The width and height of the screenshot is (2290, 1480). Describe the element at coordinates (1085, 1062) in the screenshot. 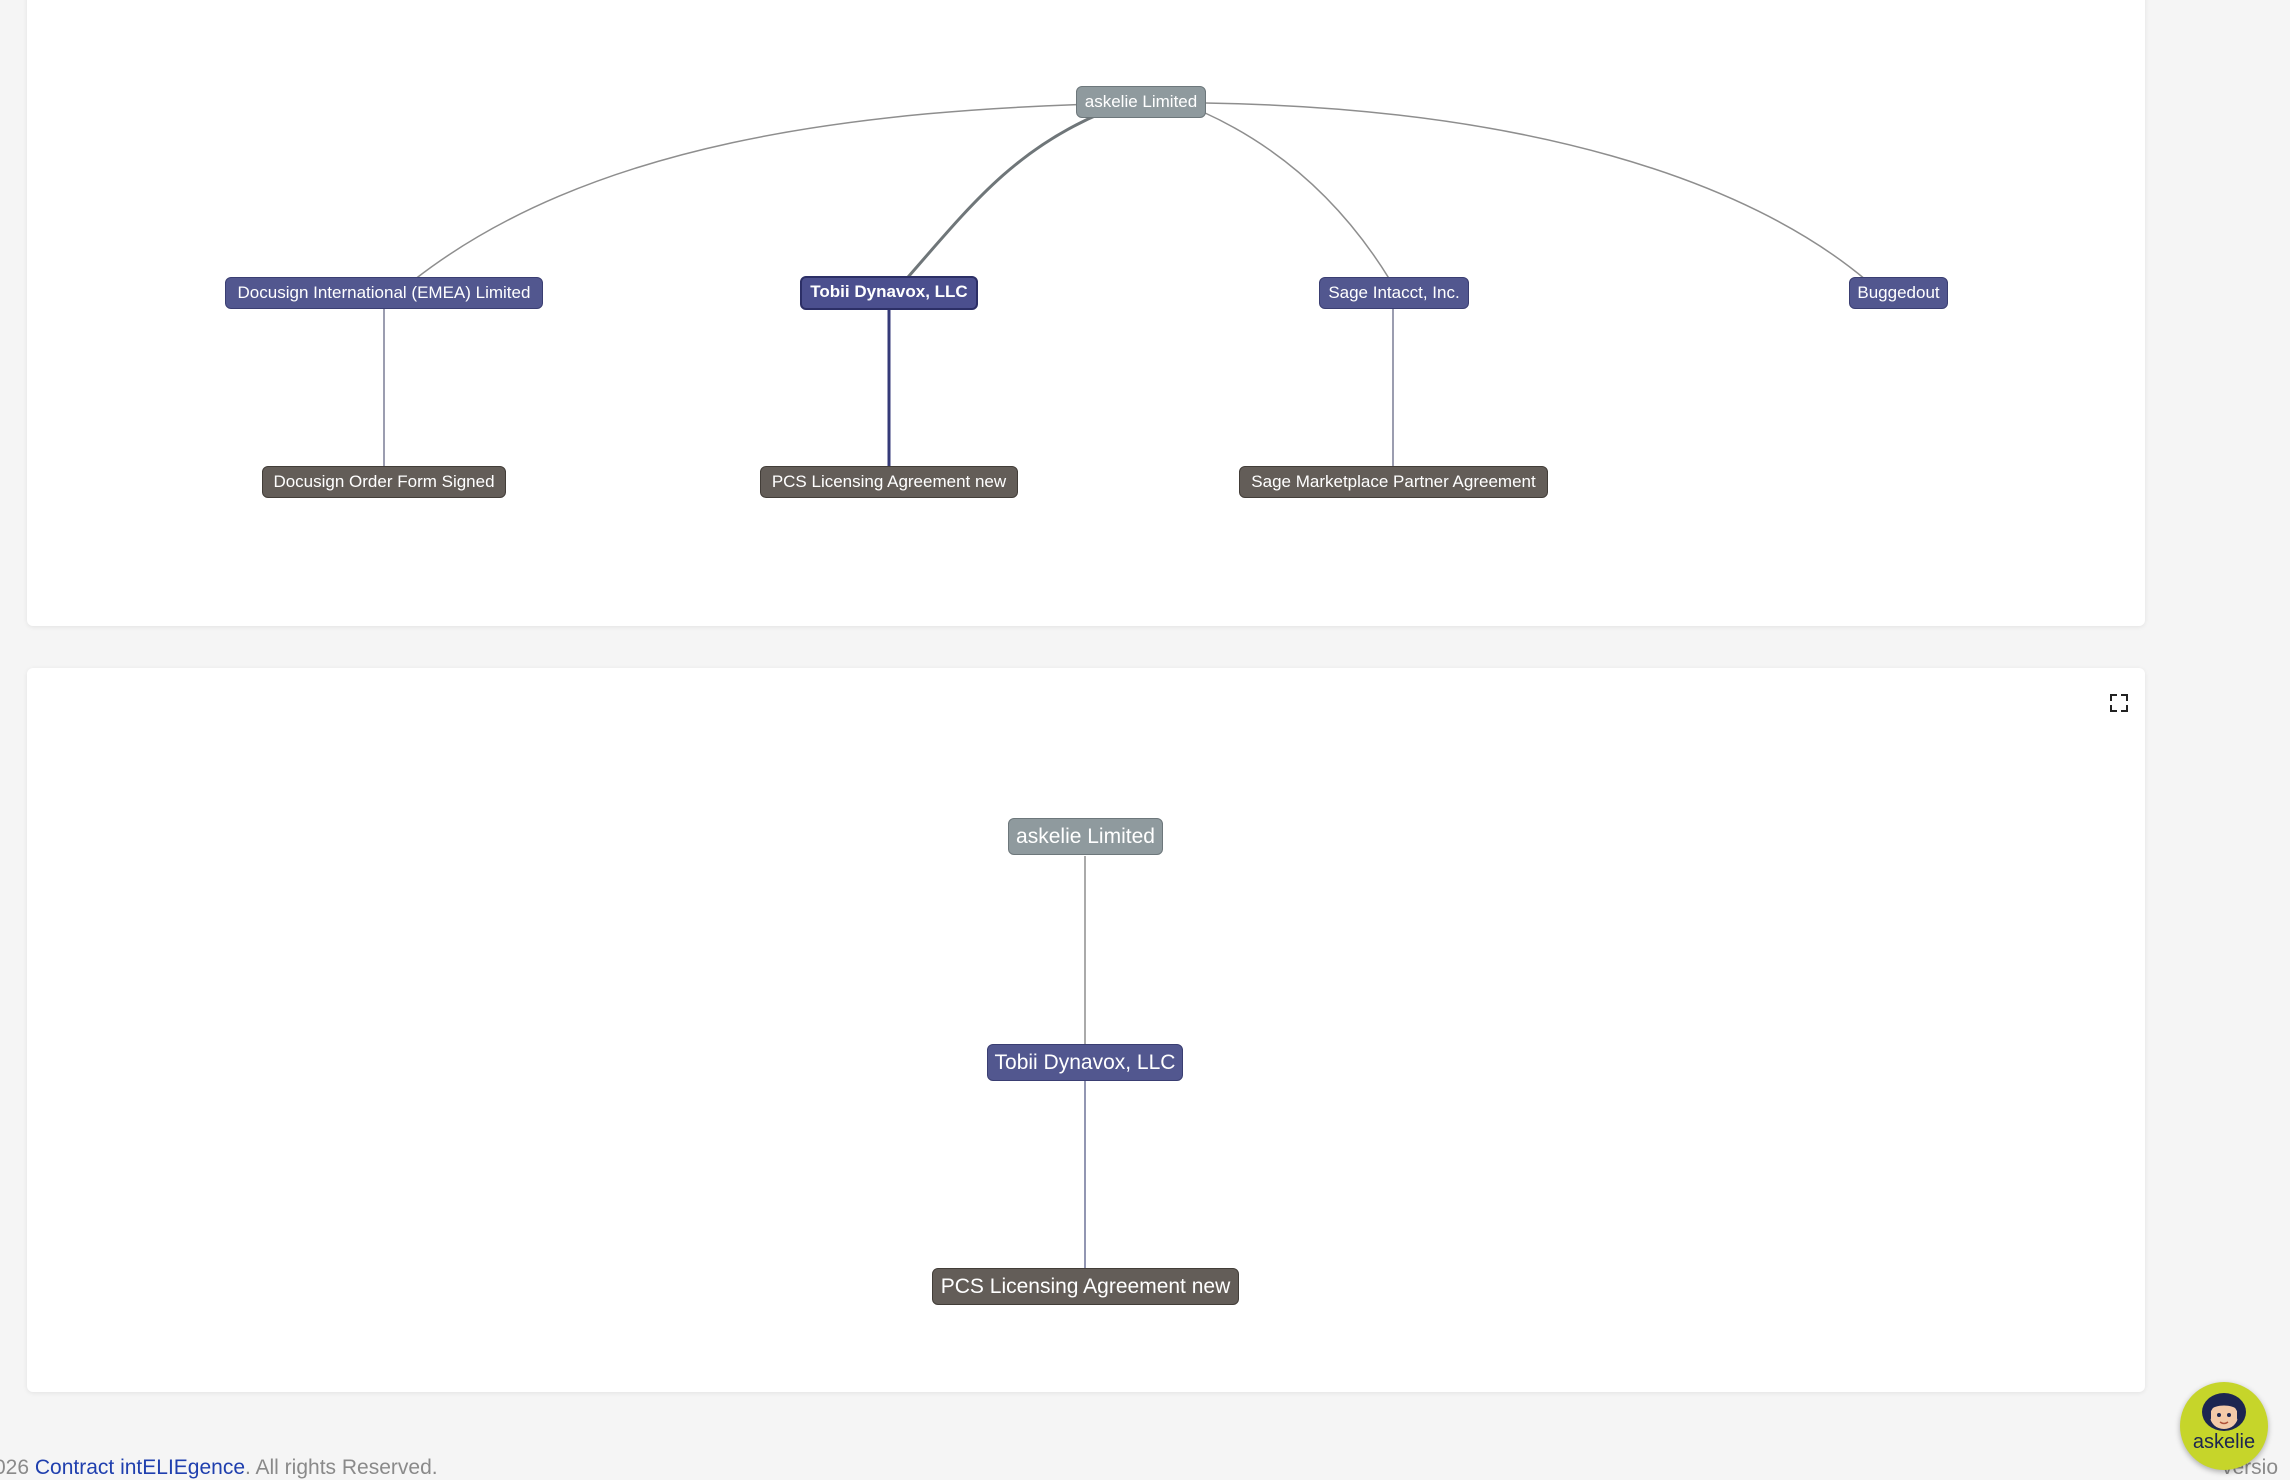

I see `node-company-tobii: Tobii Dynavox, LLC` at that location.